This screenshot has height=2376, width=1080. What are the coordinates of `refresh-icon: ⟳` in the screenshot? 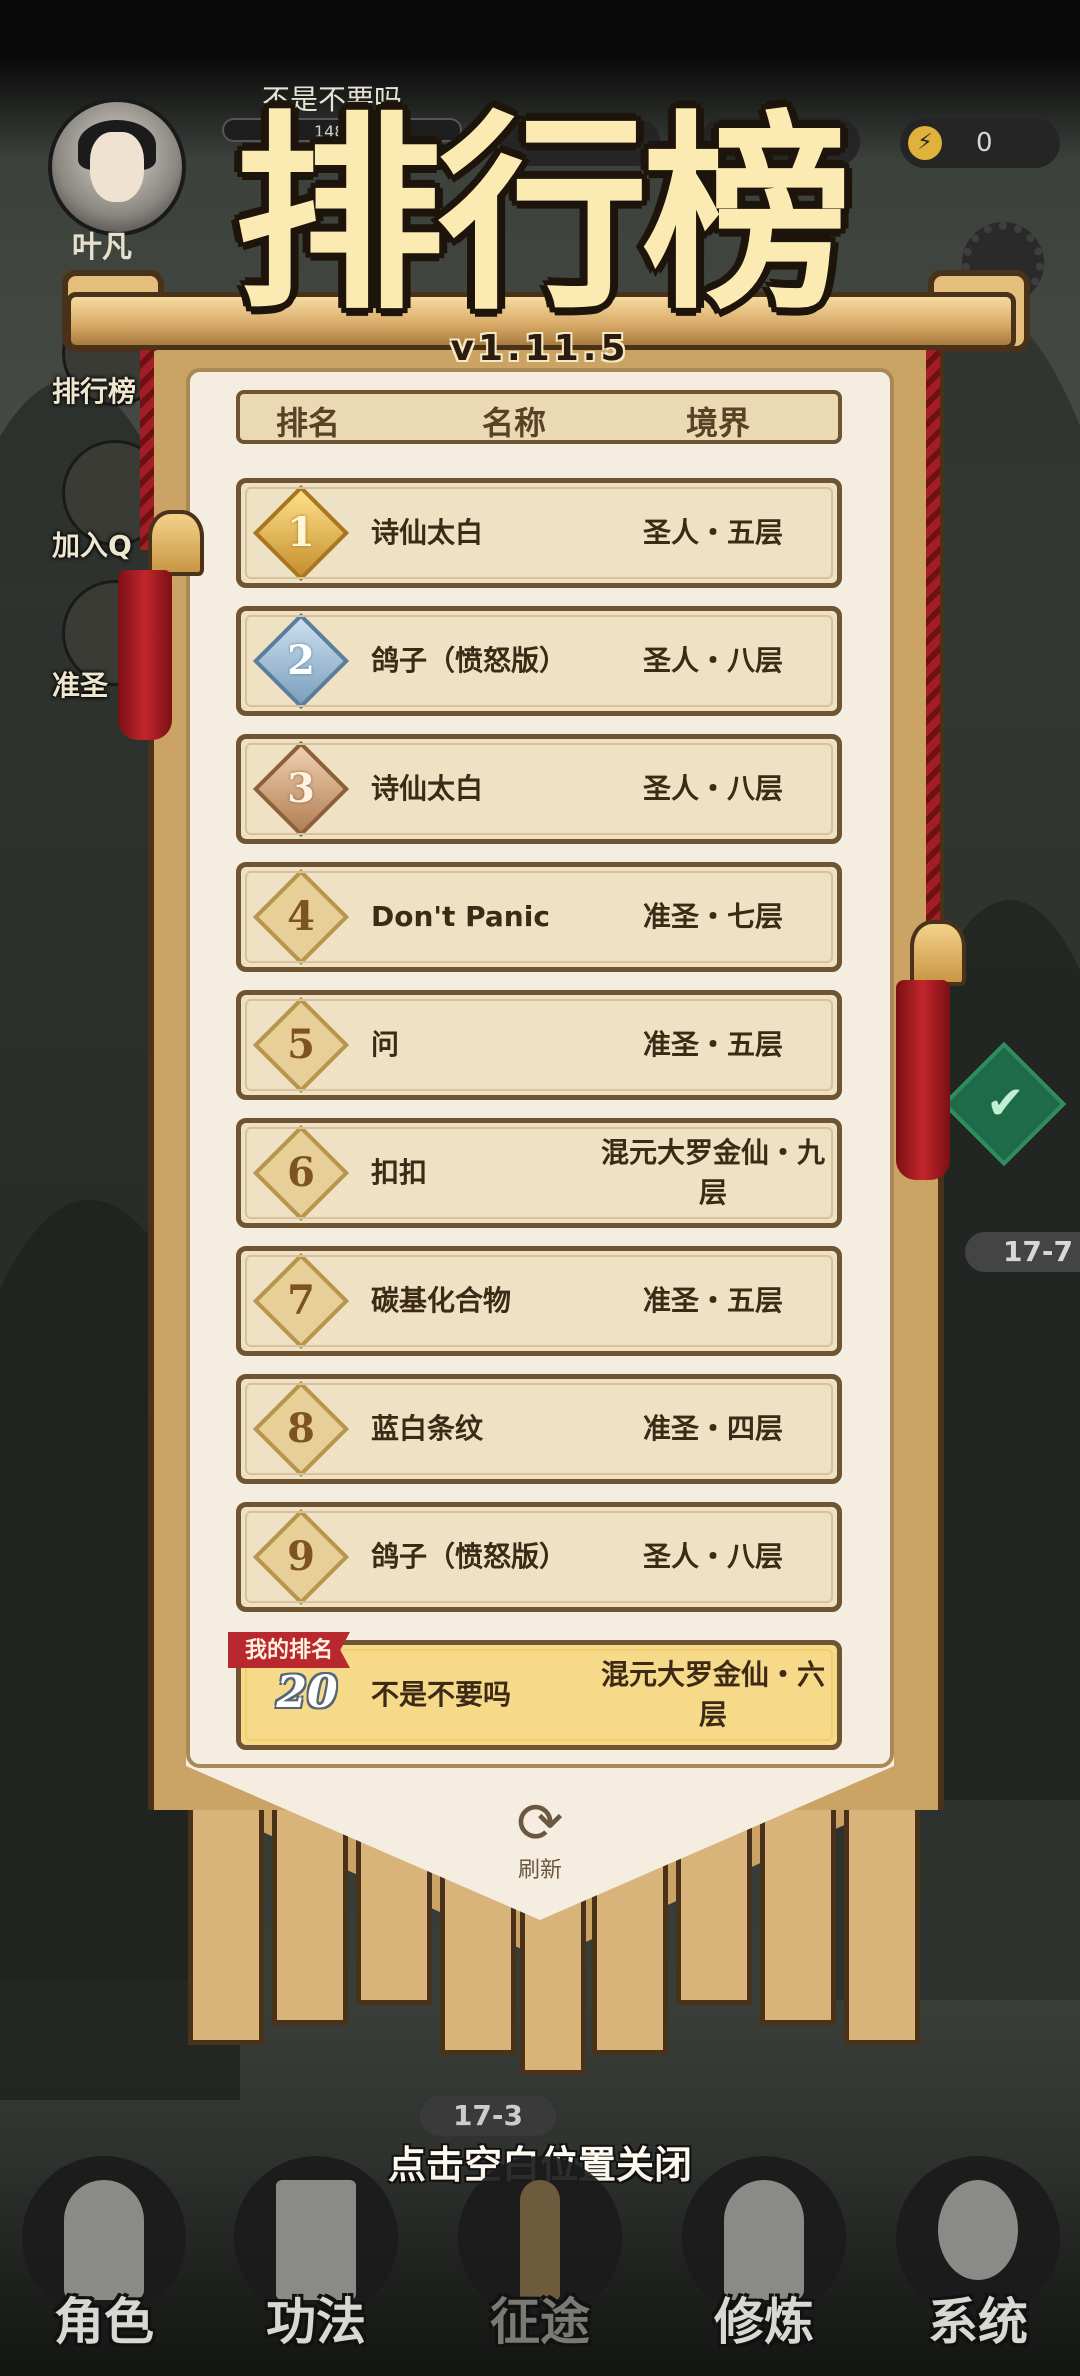 It's located at (540, 1823).